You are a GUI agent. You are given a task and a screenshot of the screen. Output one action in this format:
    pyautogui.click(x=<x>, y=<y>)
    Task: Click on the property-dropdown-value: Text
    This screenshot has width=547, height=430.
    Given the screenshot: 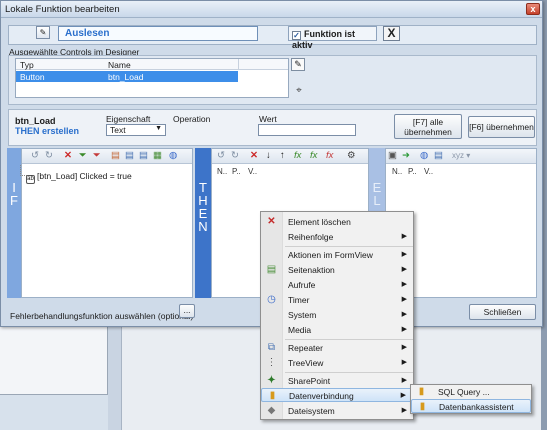 What is the action you would take?
    pyautogui.click(x=118, y=130)
    